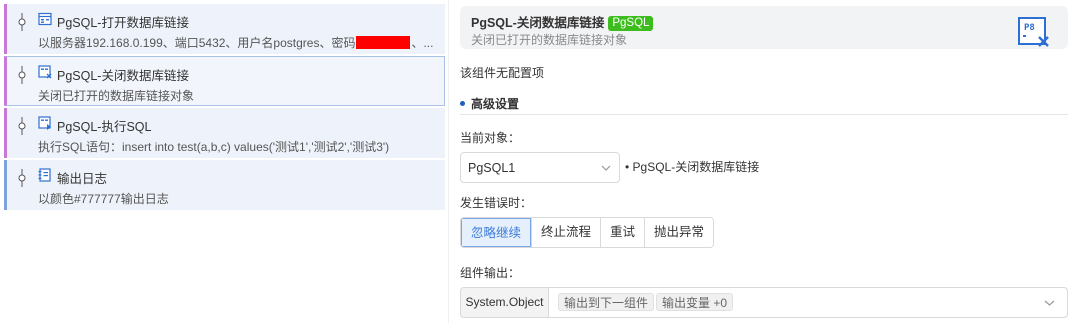 Image resolution: width=1072 pixels, height=323 pixels. I want to click on current-object-select: PgSQL1, so click(540, 167).